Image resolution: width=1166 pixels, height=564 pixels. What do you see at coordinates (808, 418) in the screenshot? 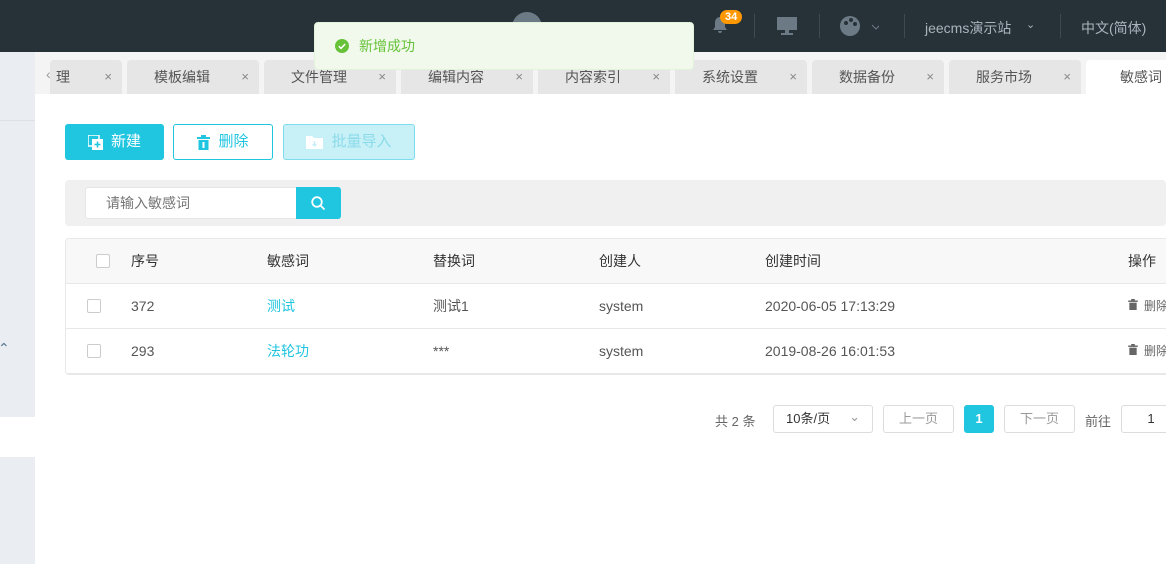
I see `page-size-value: 10条/页` at bounding box center [808, 418].